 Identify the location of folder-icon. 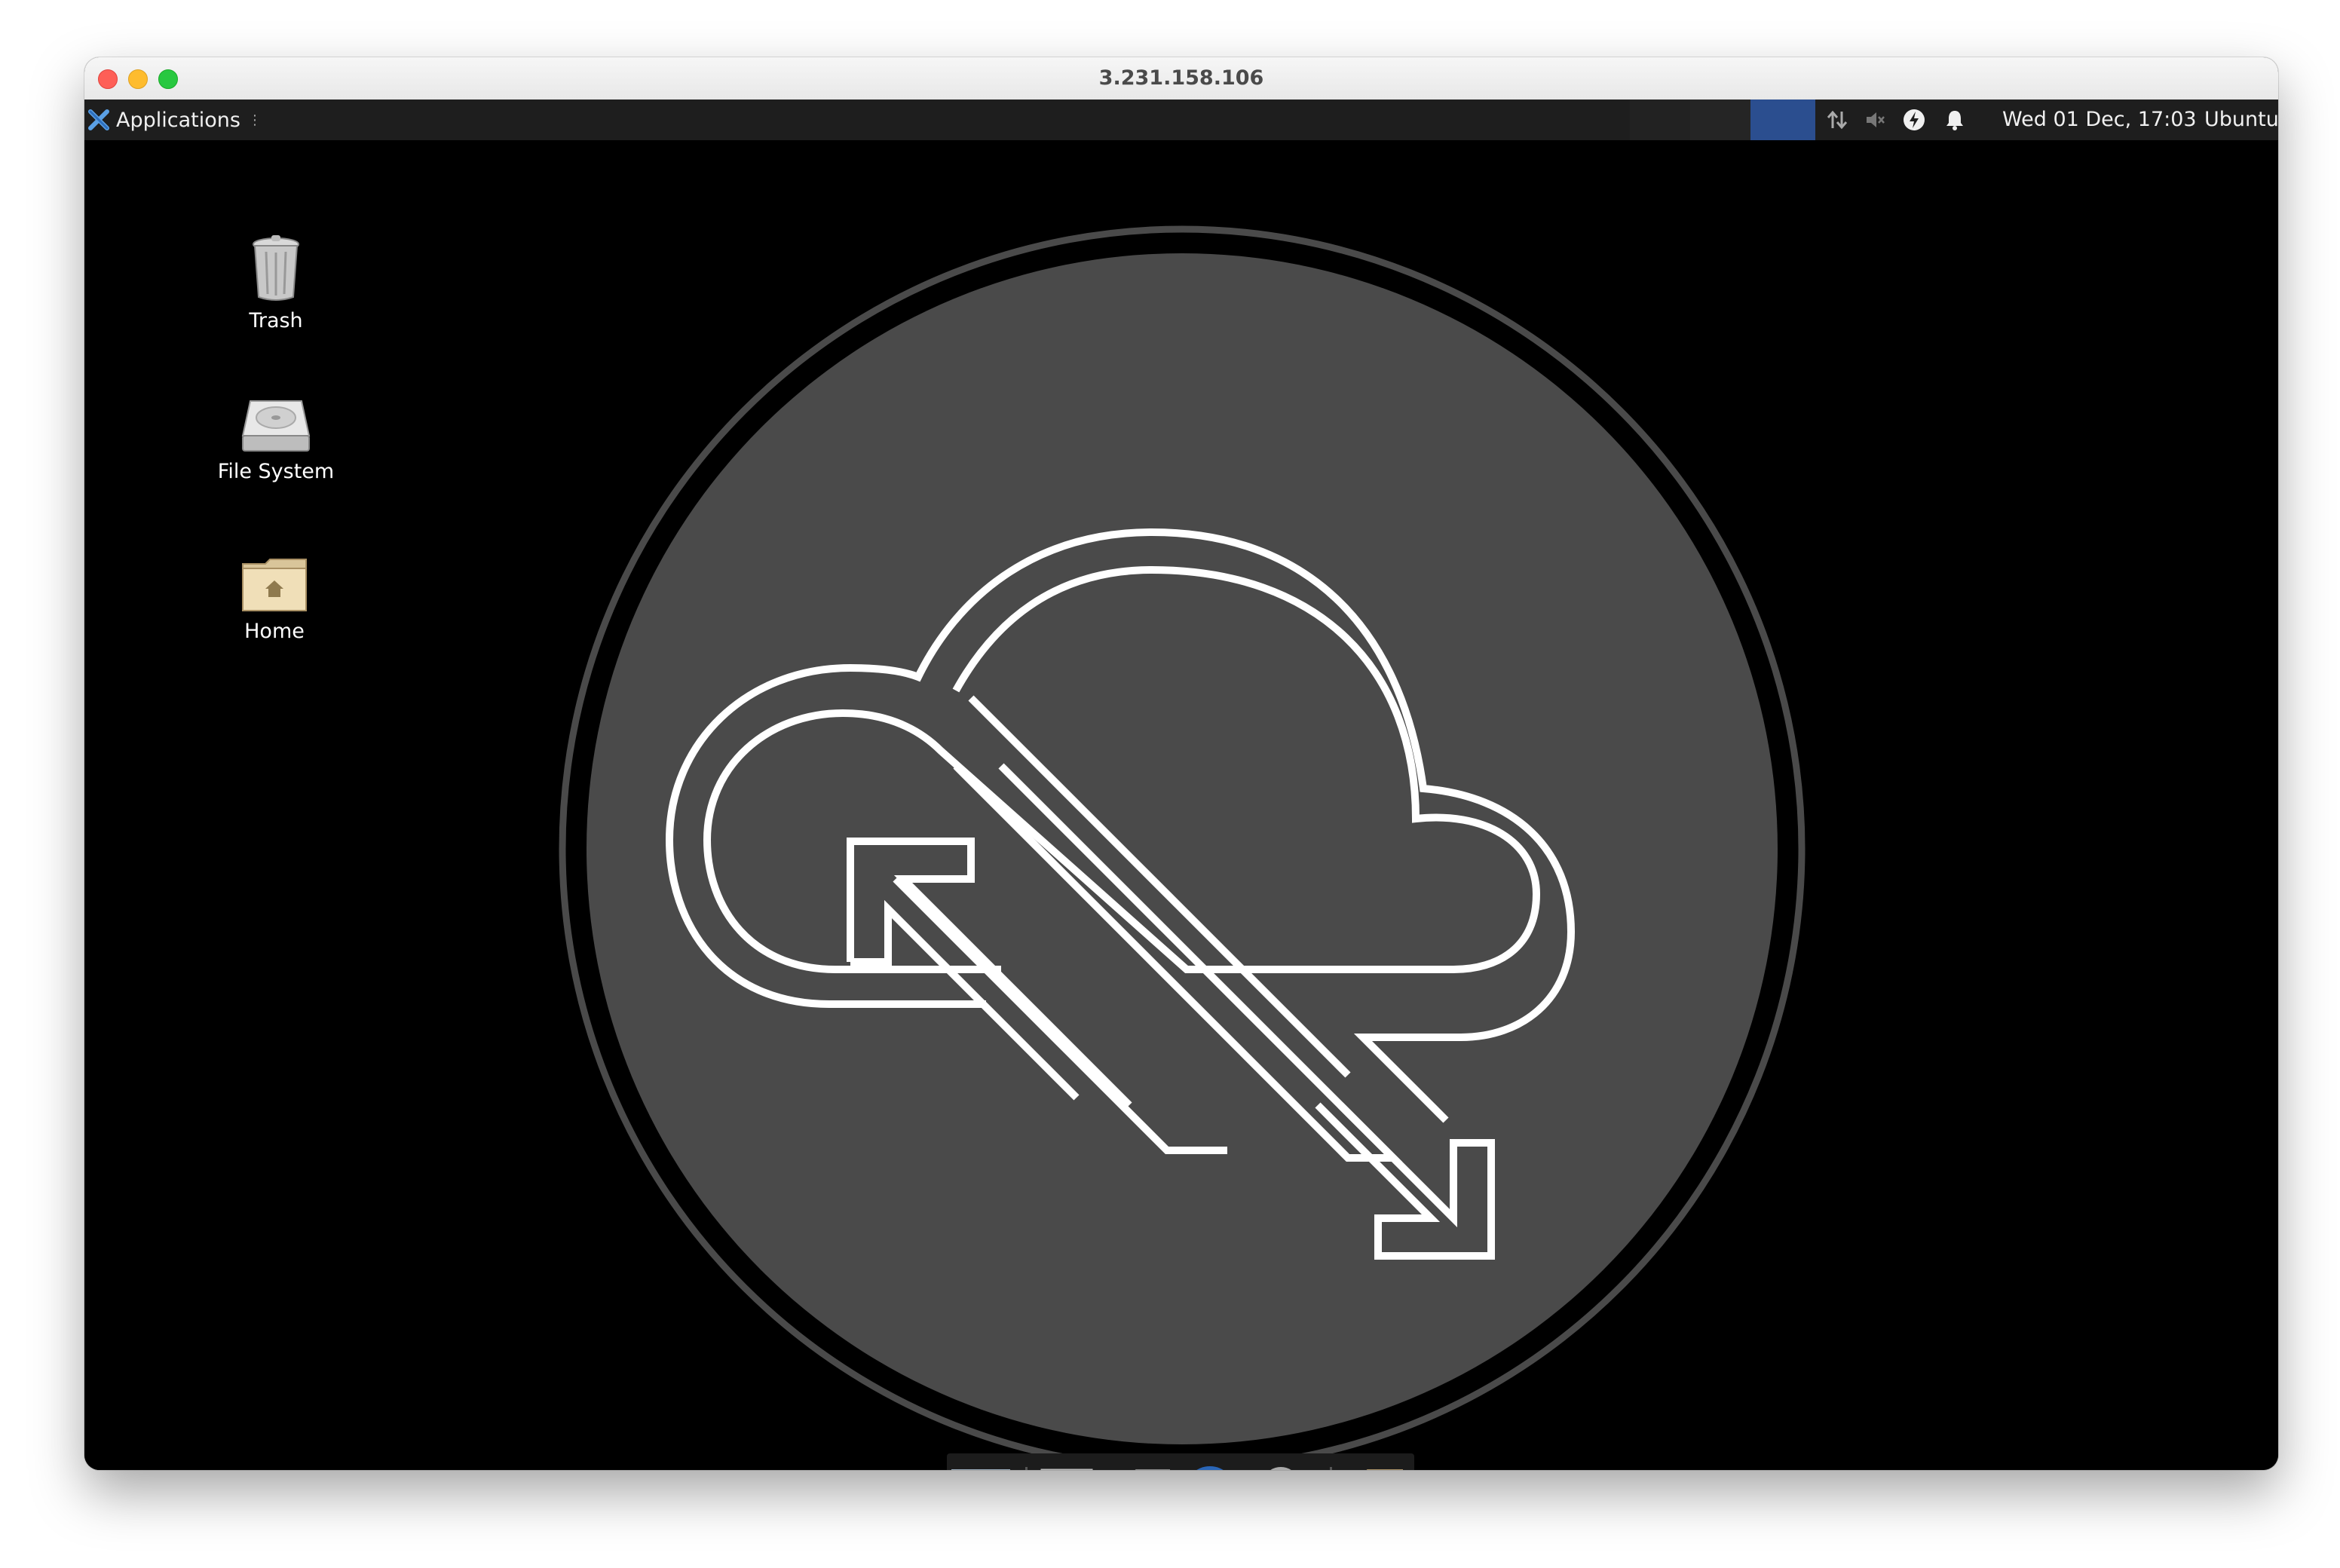
(1384, 1469).